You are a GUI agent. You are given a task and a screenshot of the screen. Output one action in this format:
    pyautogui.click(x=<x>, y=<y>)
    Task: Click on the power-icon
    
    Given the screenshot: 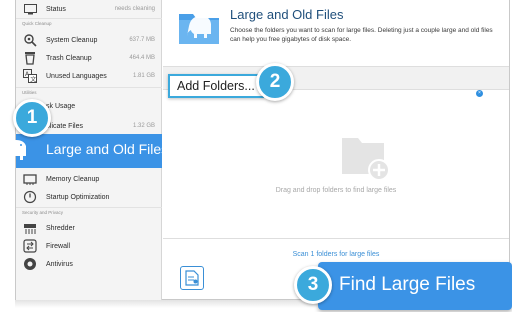 What is the action you would take?
    pyautogui.click(x=30, y=197)
    